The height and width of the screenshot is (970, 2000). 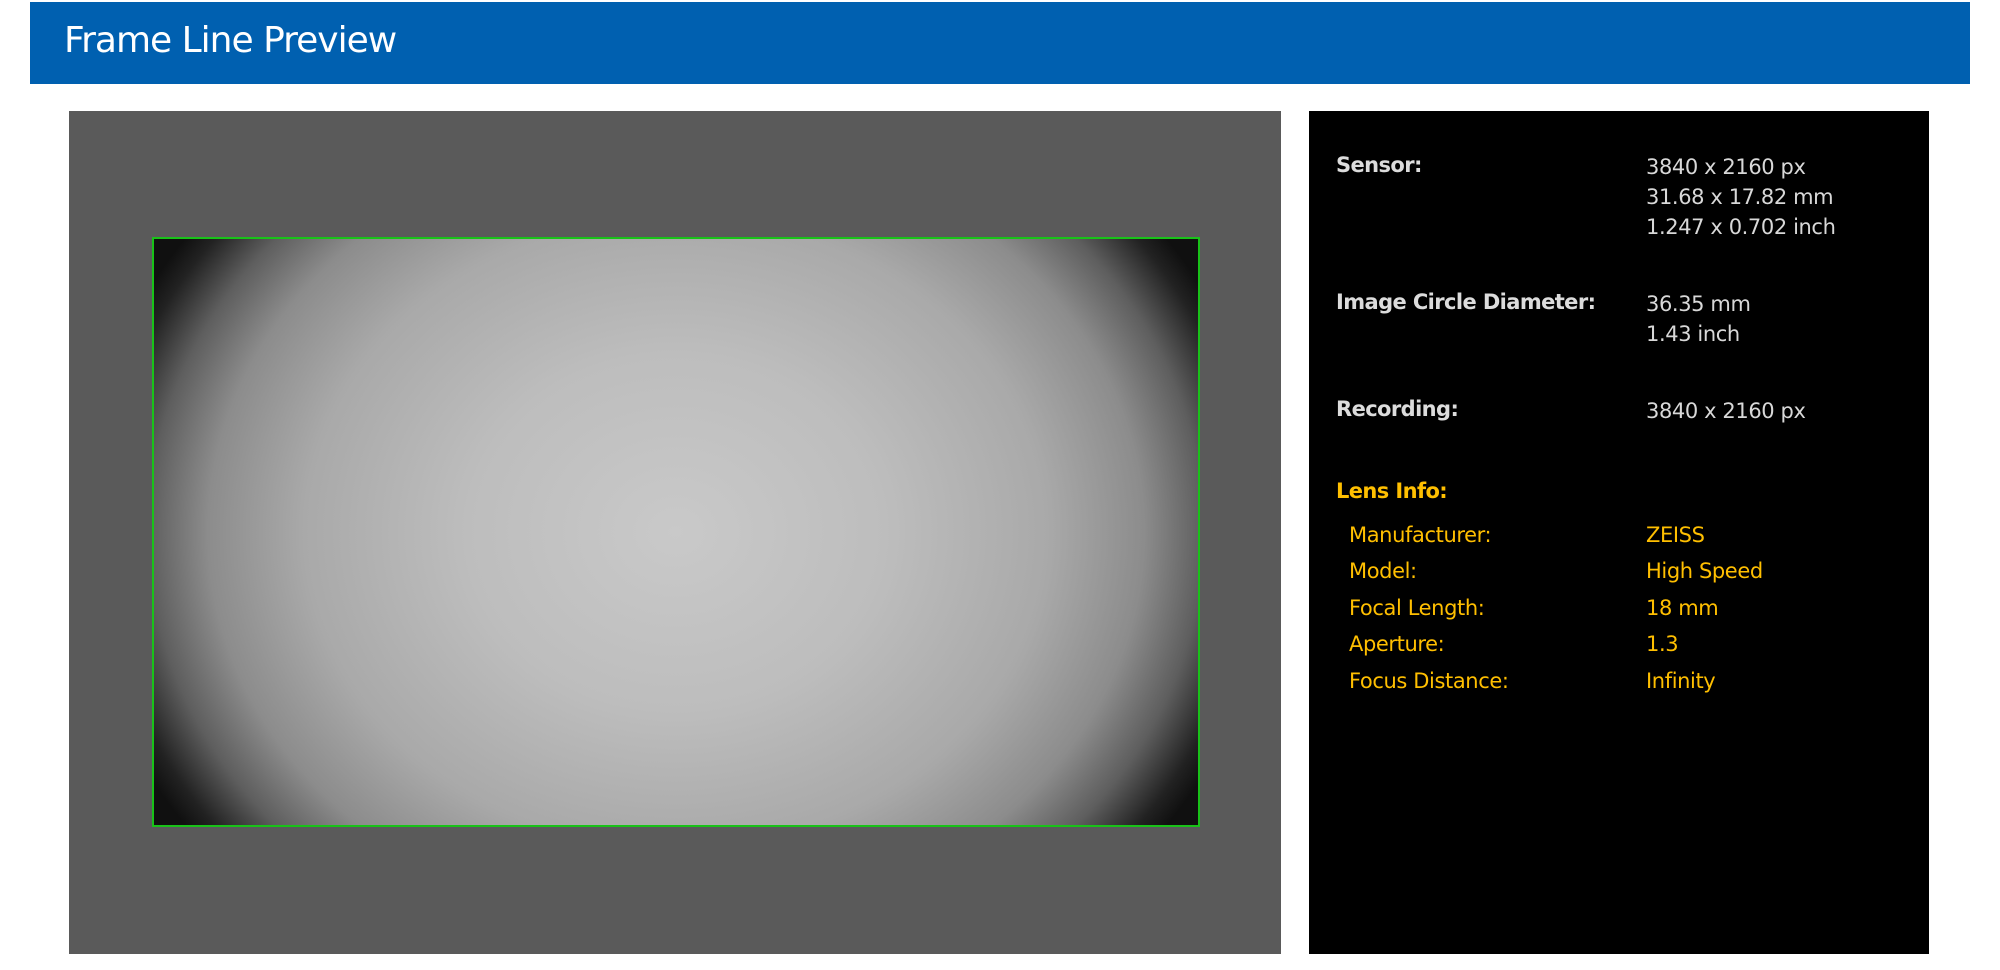 What do you see at coordinates (1662, 644) in the screenshot?
I see `lens-aperture-value: 1.3` at bounding box center [1662, 644].